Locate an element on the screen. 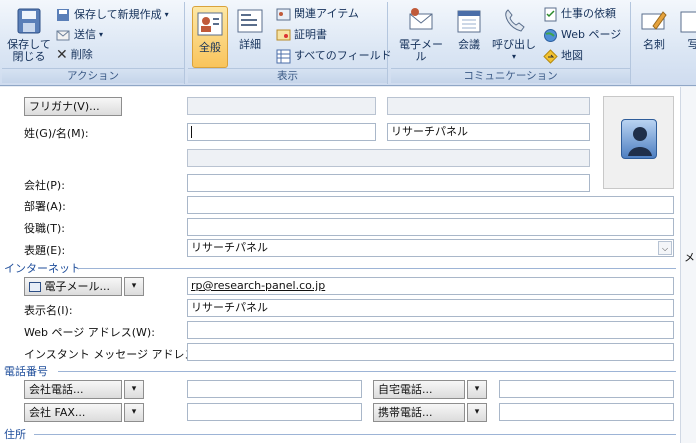 This screenshot has height=443, width=696. business-fax-dropdown: ▾ is located at coordinates (134, 412).